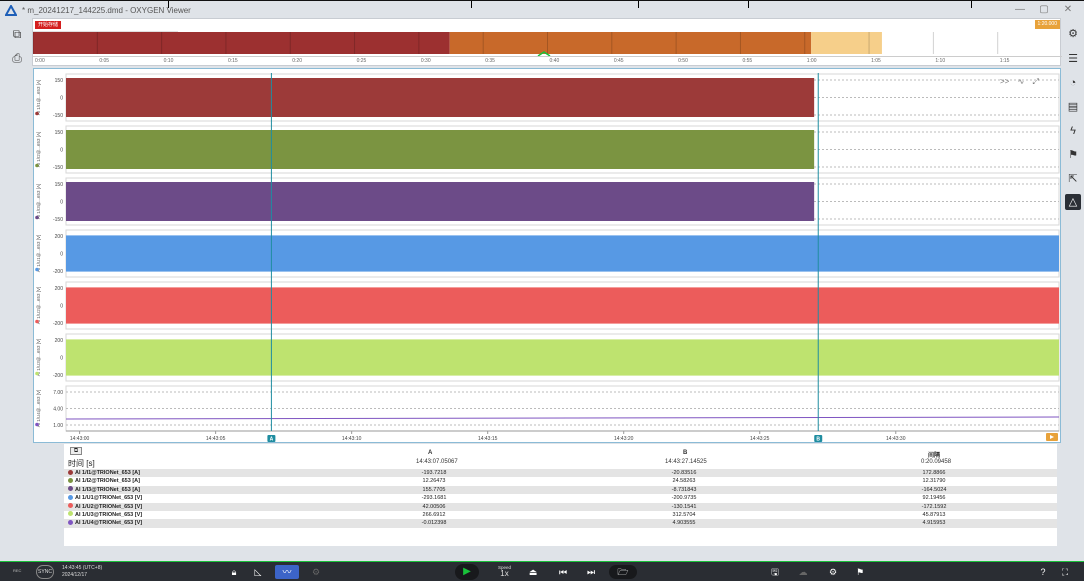 Image resolution: width=1084 pixels, height=581 pixels. What do you see at coordinates (811, 61) in the screenshot?
I see `overview-tick-label: 1:00` at bounding box center [811, 61].